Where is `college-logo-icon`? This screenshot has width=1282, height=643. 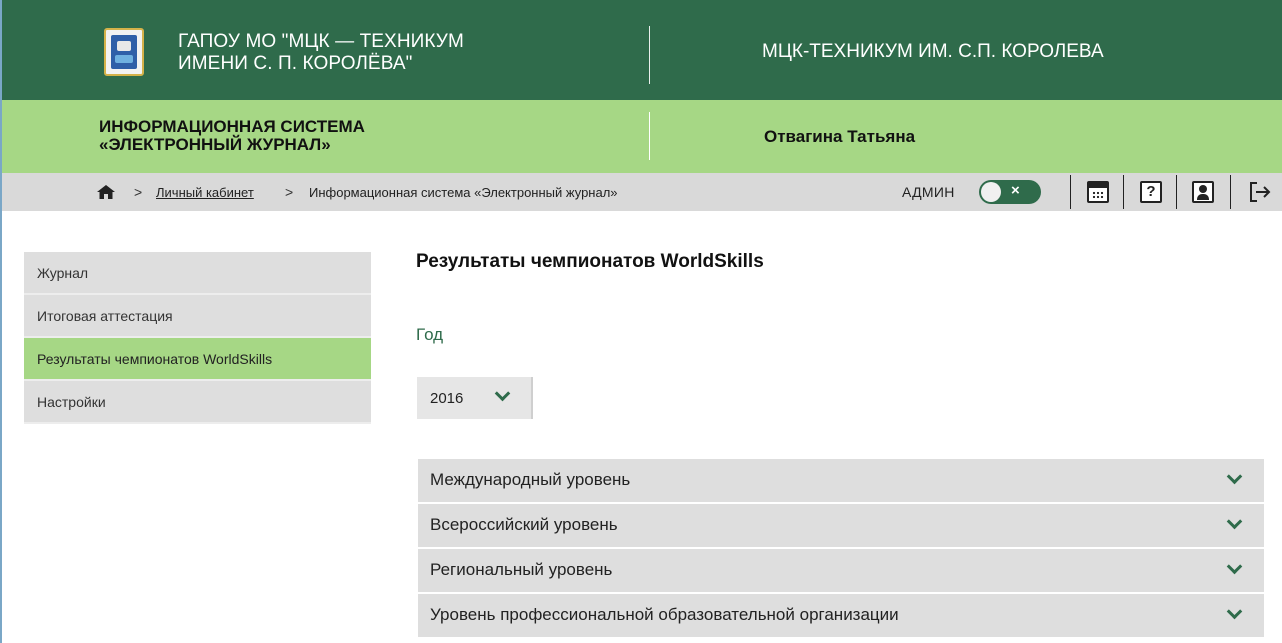 college-logo-icon is located at coordinates (124, 52).